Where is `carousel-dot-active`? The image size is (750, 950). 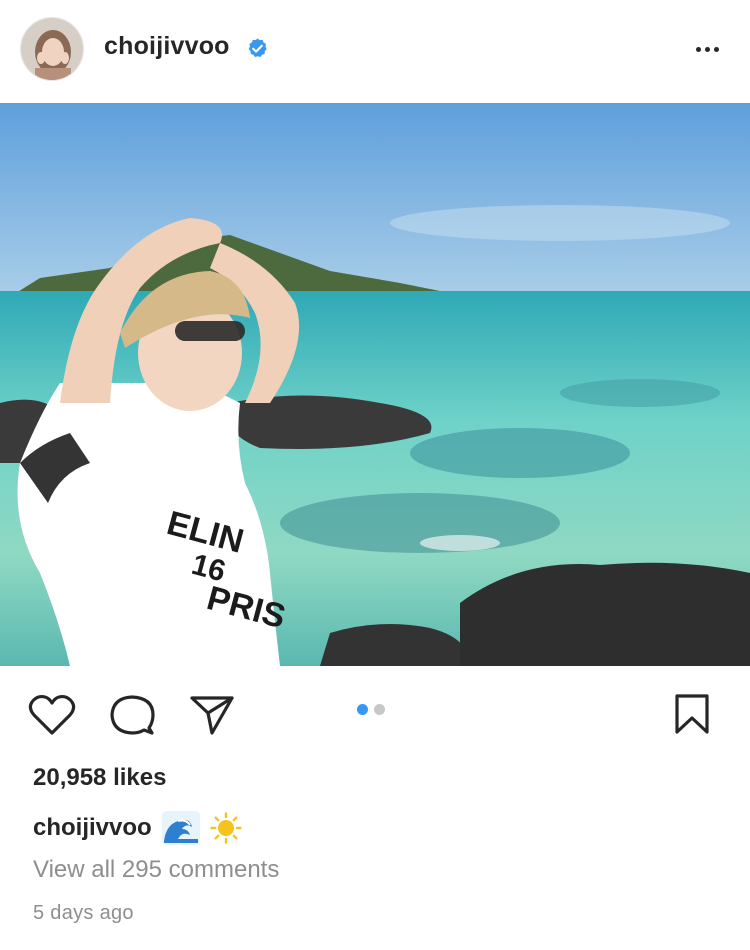 carousel-dot-active is located at coordinates (362, 709).